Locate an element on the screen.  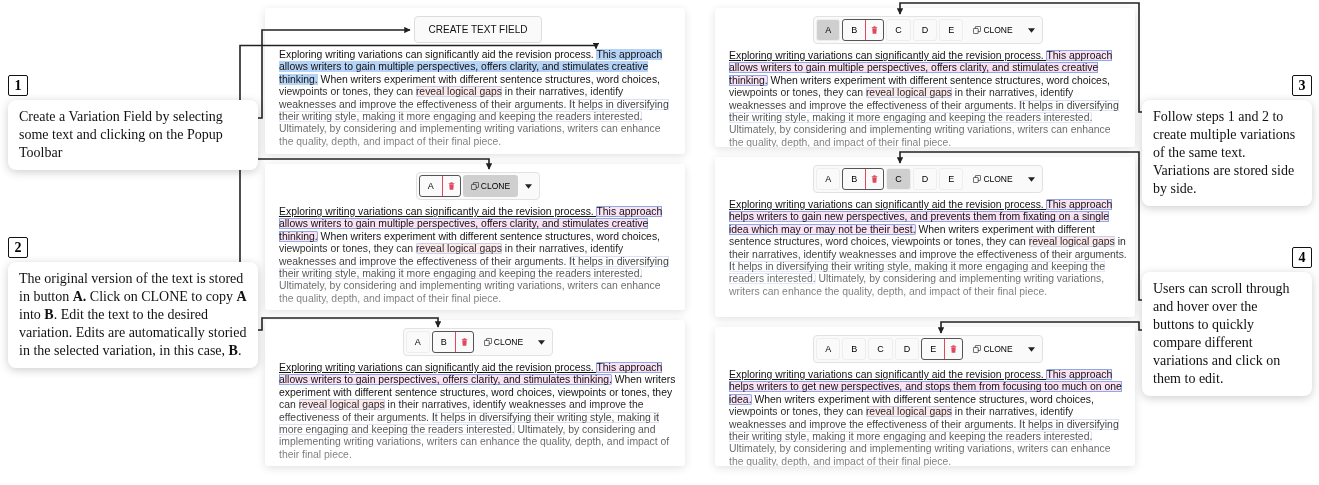
step-number: 4 is located at coordinates (1302, 257).